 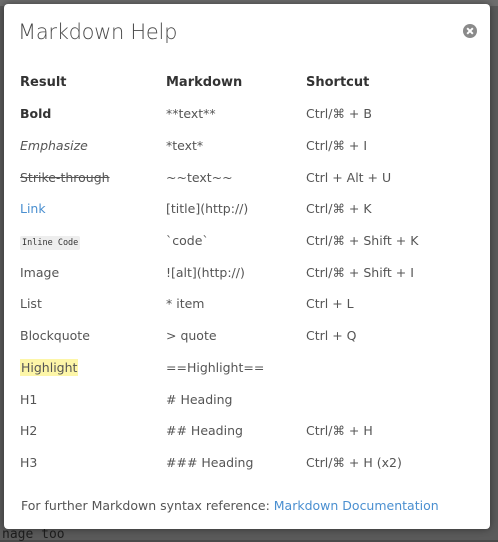 What do you see at coordinates (55, 336) in the screenshot?
I see `result-blockquote: Blockquote` at bounding box center [55, 336].